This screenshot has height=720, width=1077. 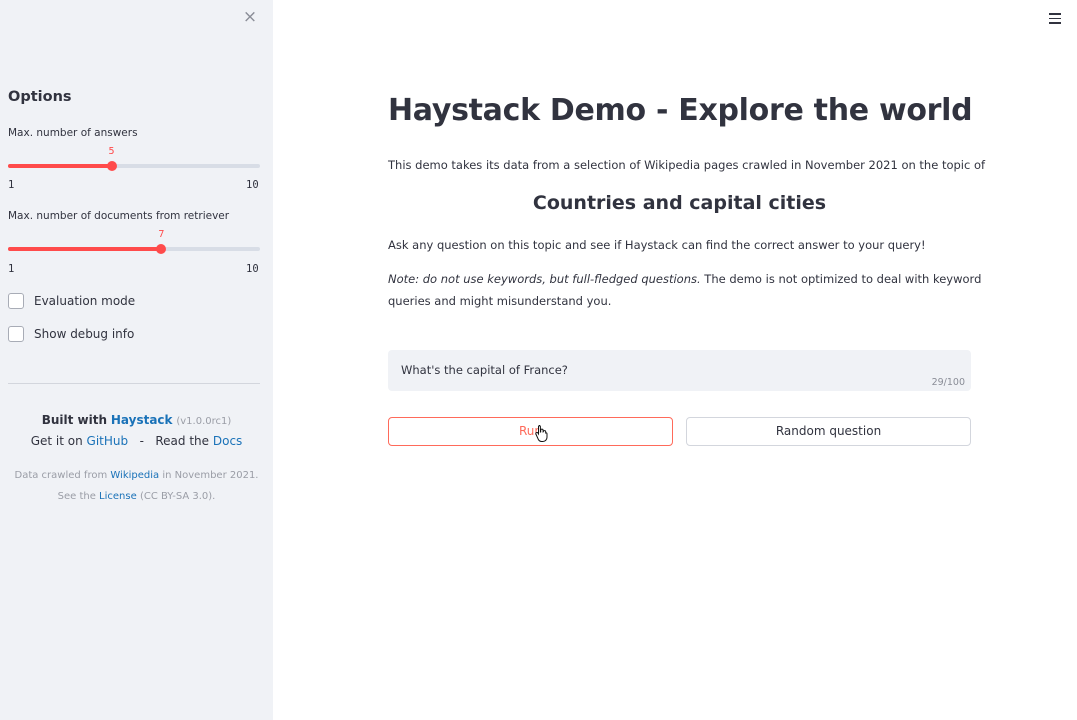 What do you see at coordinates (85, 301) in the screenshot?
I see `evaluation-mode-label: Evaluation mode` at bounding box center [85, 301].